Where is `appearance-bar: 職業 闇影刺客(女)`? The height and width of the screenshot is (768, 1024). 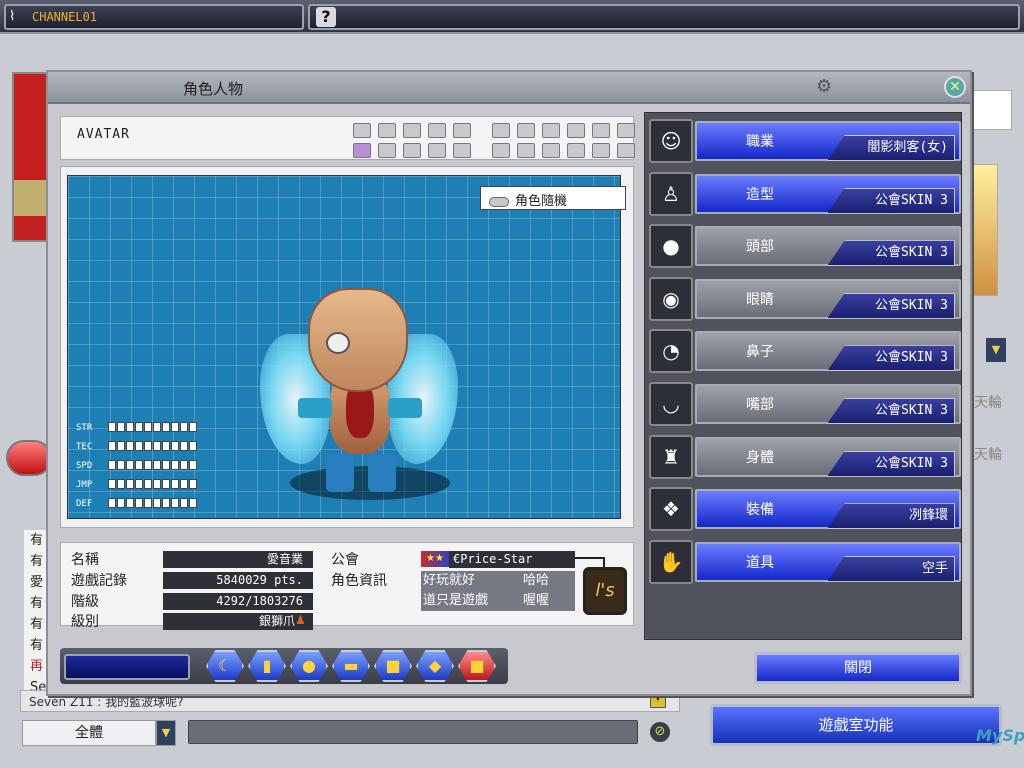 appearance-bar: 職業 闇影刺客(女) is located at coordinates (828, 141).